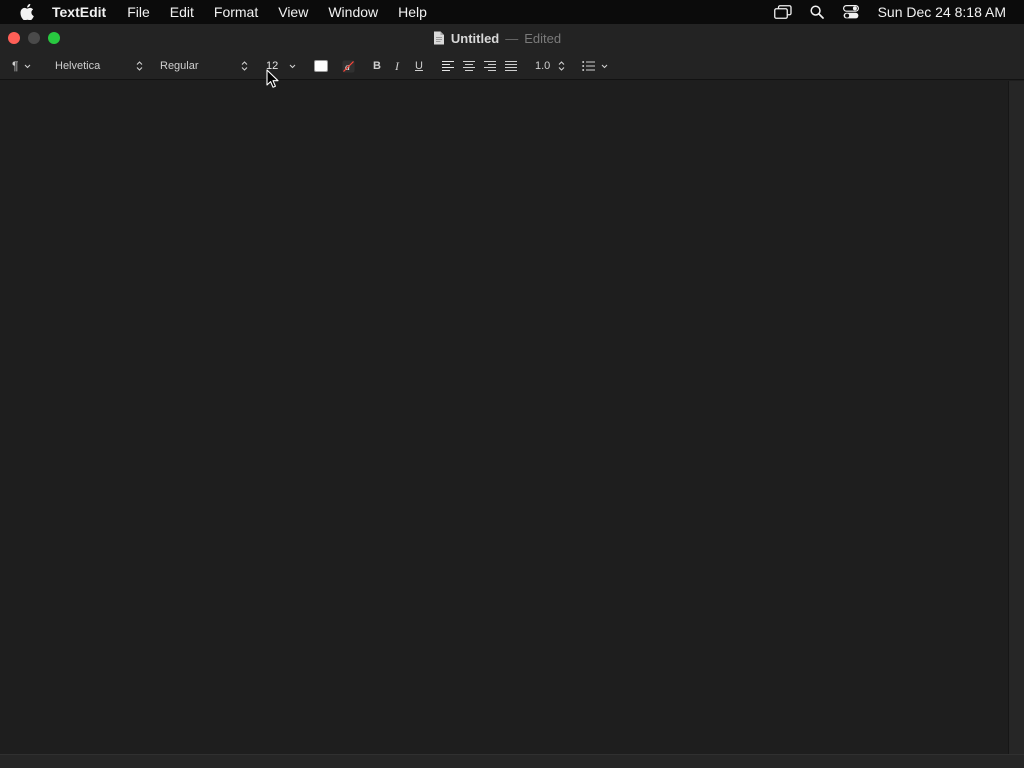 The width and height of the screenshot is (1024, 768). I want to click on align-center-button, so click(470, 66).